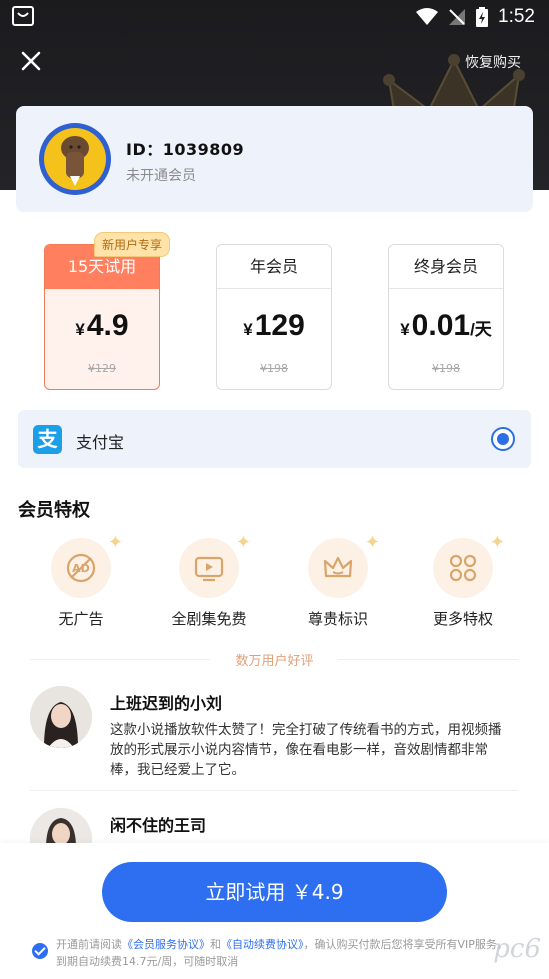  What do you see at coordinates (275, 839) in the screenshot?
I see `review-item: 闲不住的王司` at bounding box center [275, 839].